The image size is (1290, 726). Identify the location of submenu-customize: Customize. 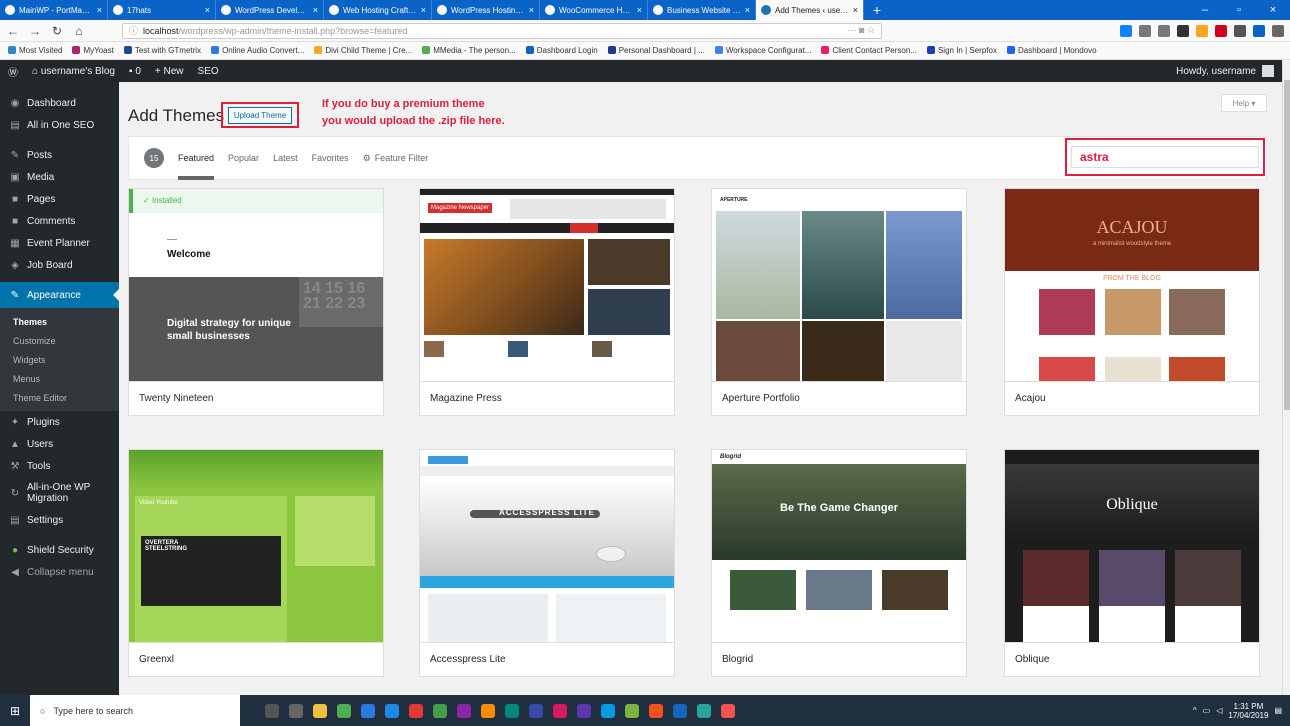
(59, 340).